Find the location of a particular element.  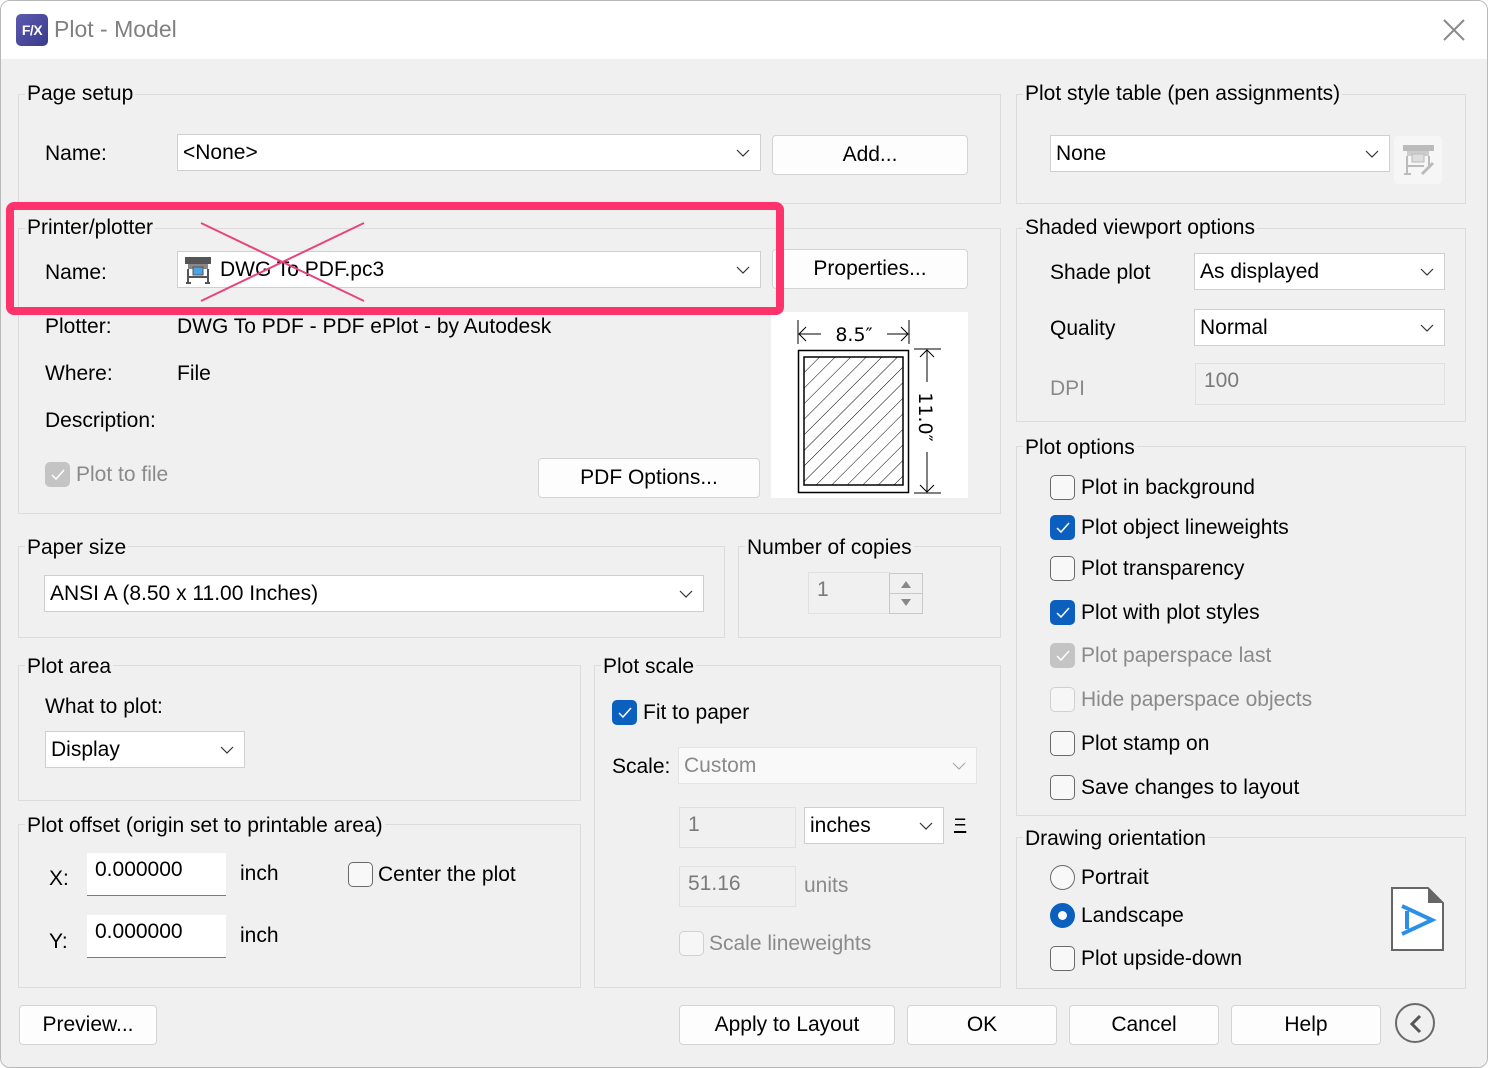

help-button: Help is located at coordinates (1306, 1025).